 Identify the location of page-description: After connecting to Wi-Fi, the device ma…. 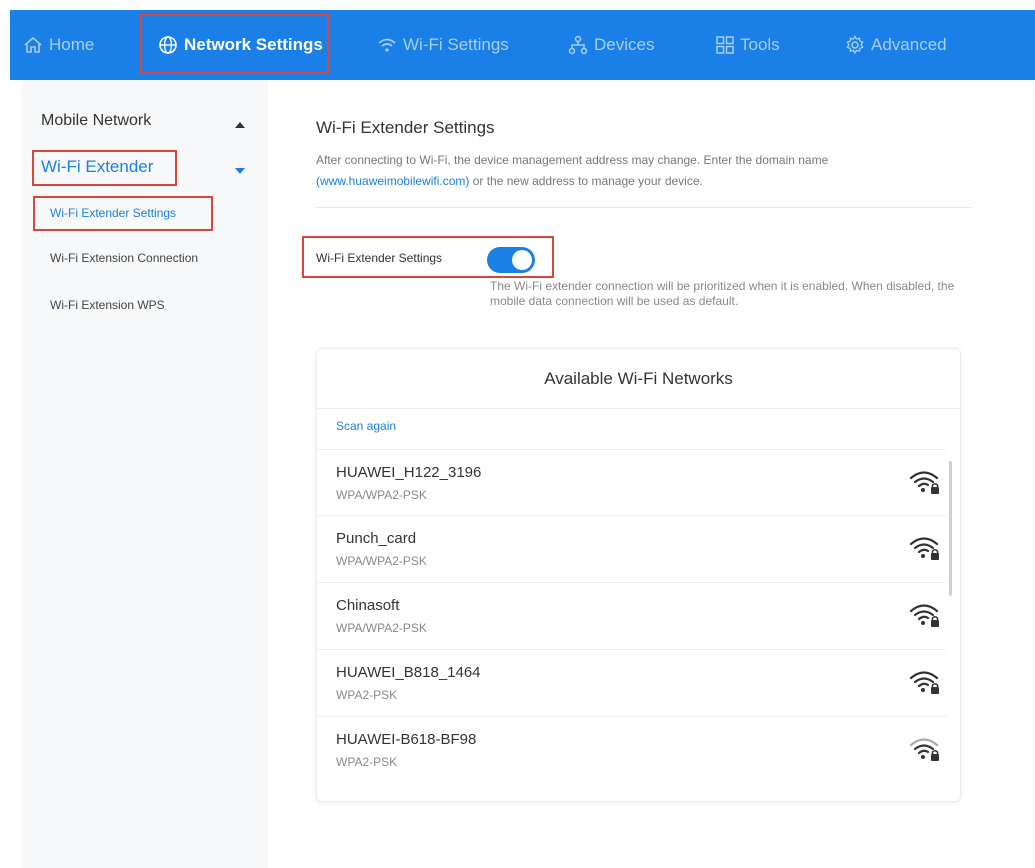
(626, 171).